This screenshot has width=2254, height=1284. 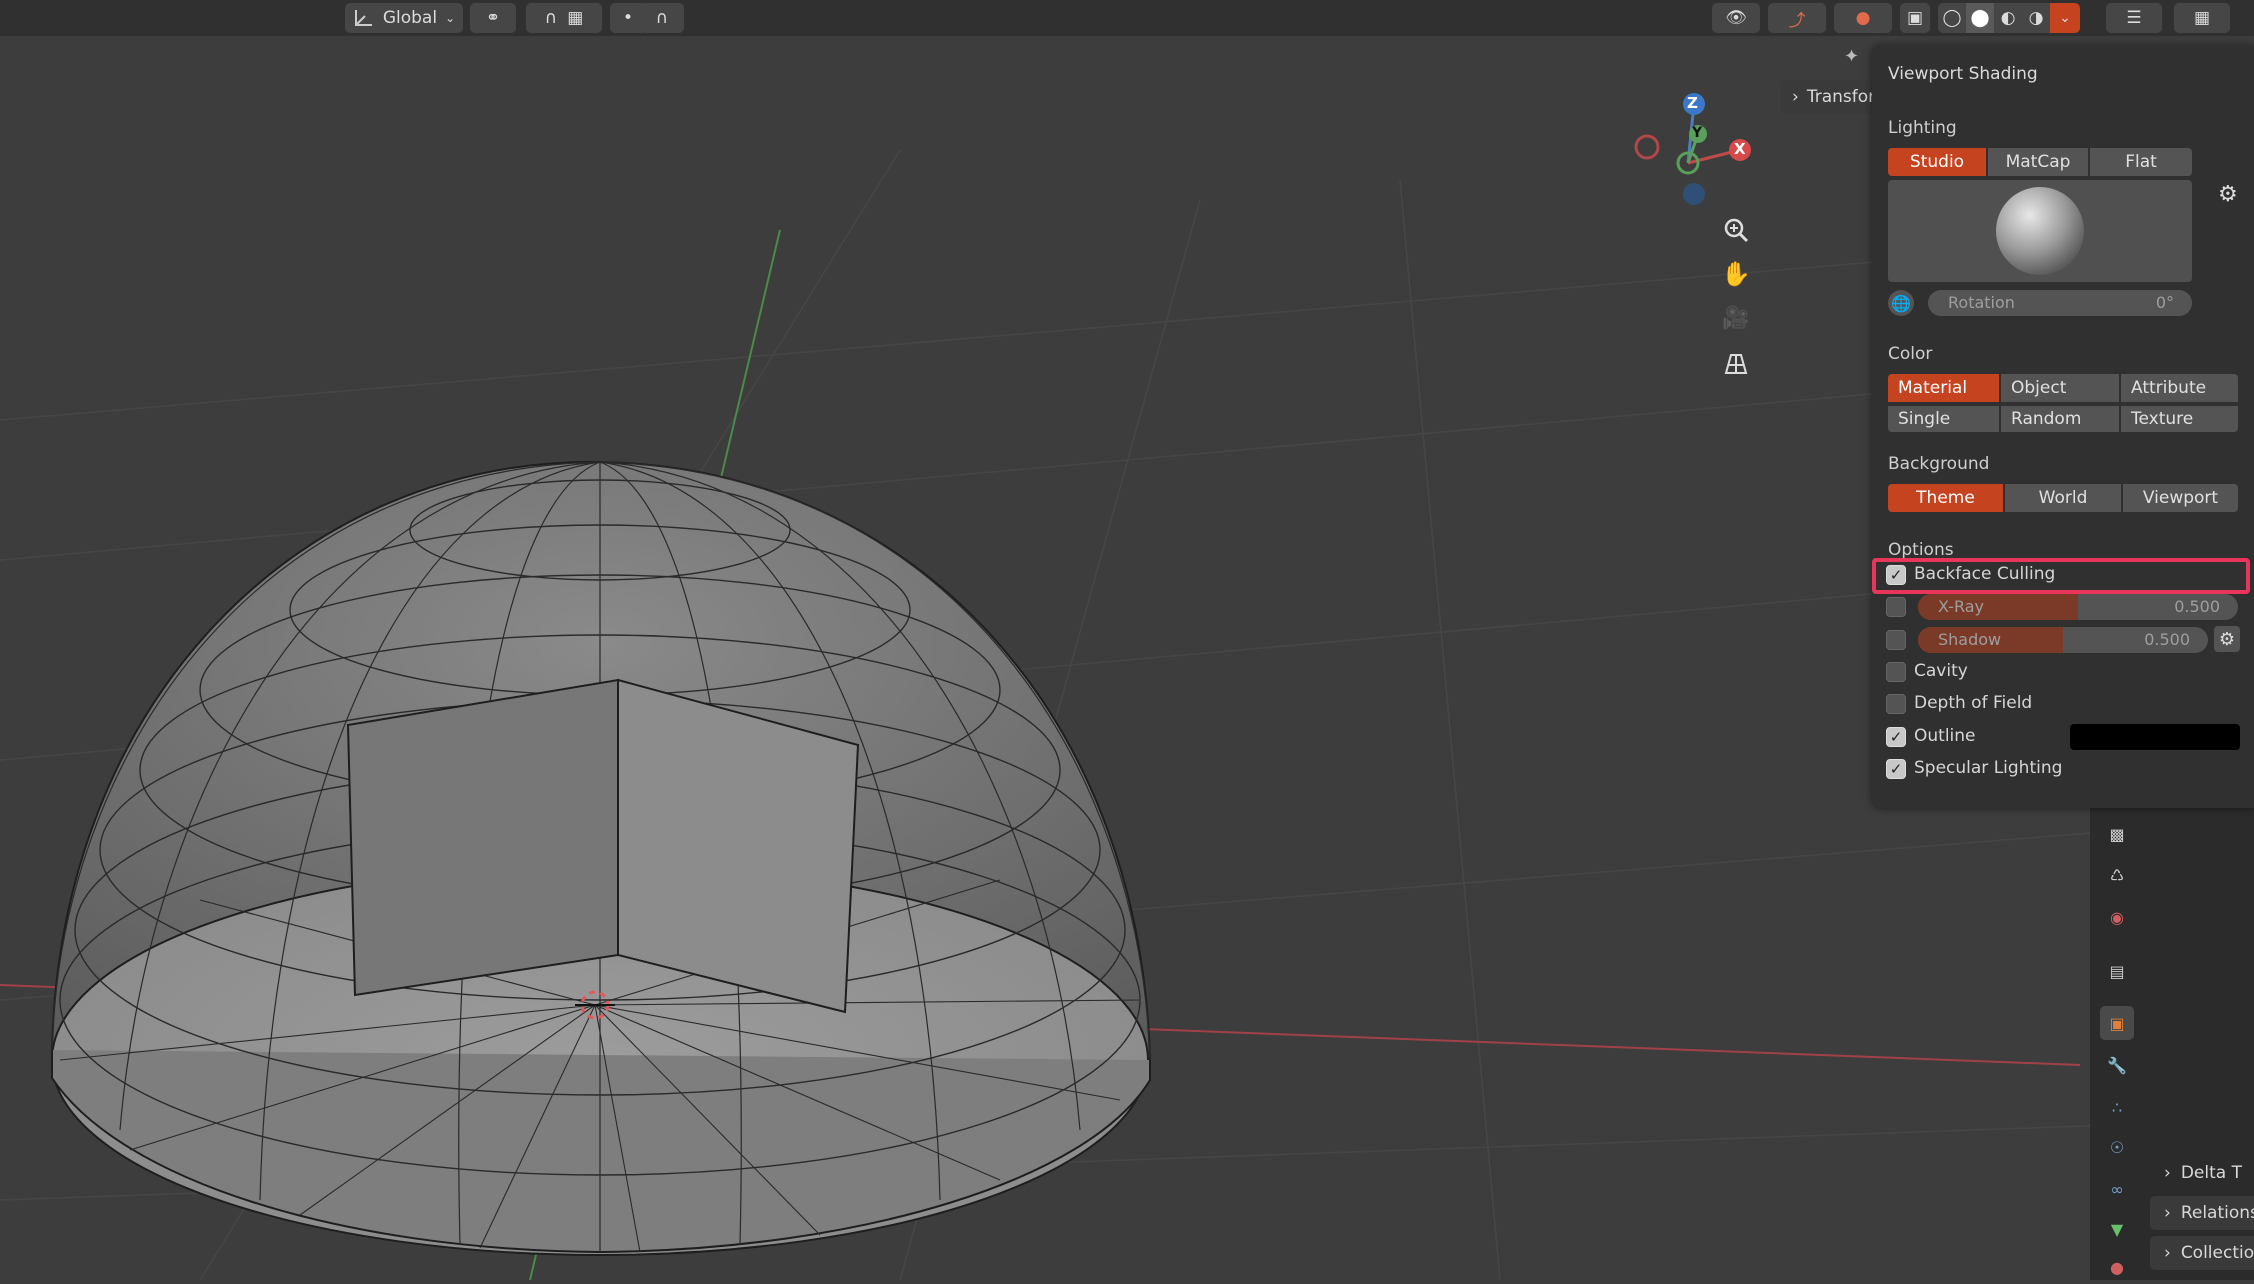 What do you see at coordinates (404, 18) in the screenshot?
I see `transform-orientation-dropdown: Global ⌄` at bounding box center [404, 18].